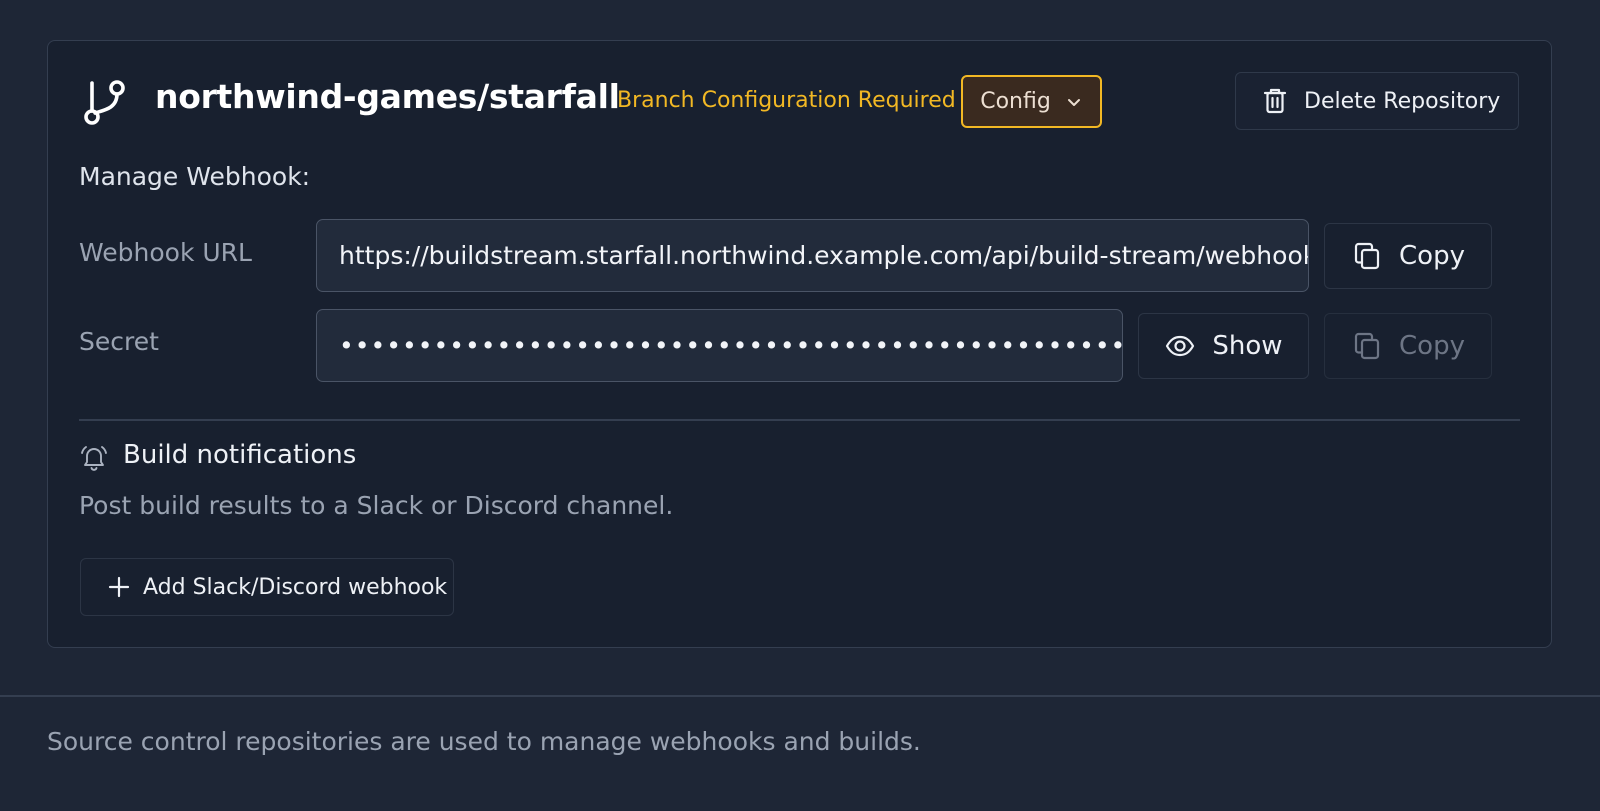 The height and width of the screenshot is (811, 1600). What do you see at coordinates (104, 102) in the screenshot?
I see `git-branch-icon` at bounding box center [104, 102].